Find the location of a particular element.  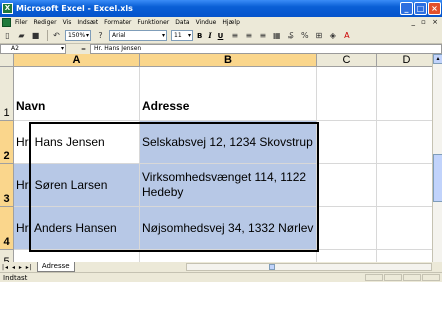

menu-view: Vis is located at coordinates (67, 22).